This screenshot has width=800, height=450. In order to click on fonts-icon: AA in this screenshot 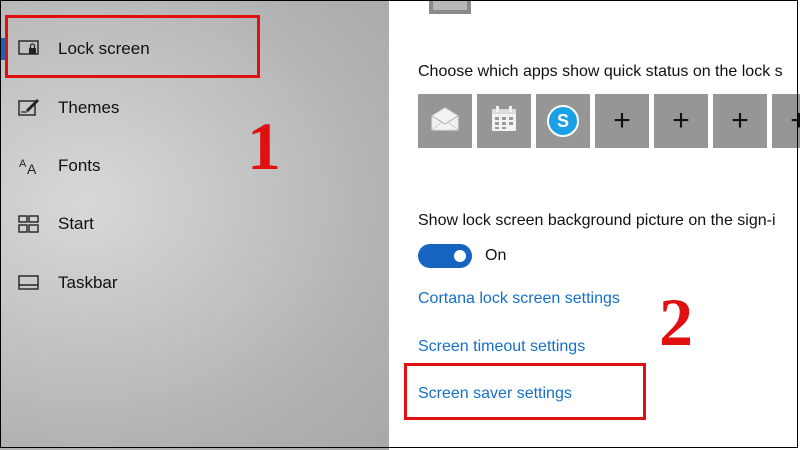, I will do `click(29, 166)`.